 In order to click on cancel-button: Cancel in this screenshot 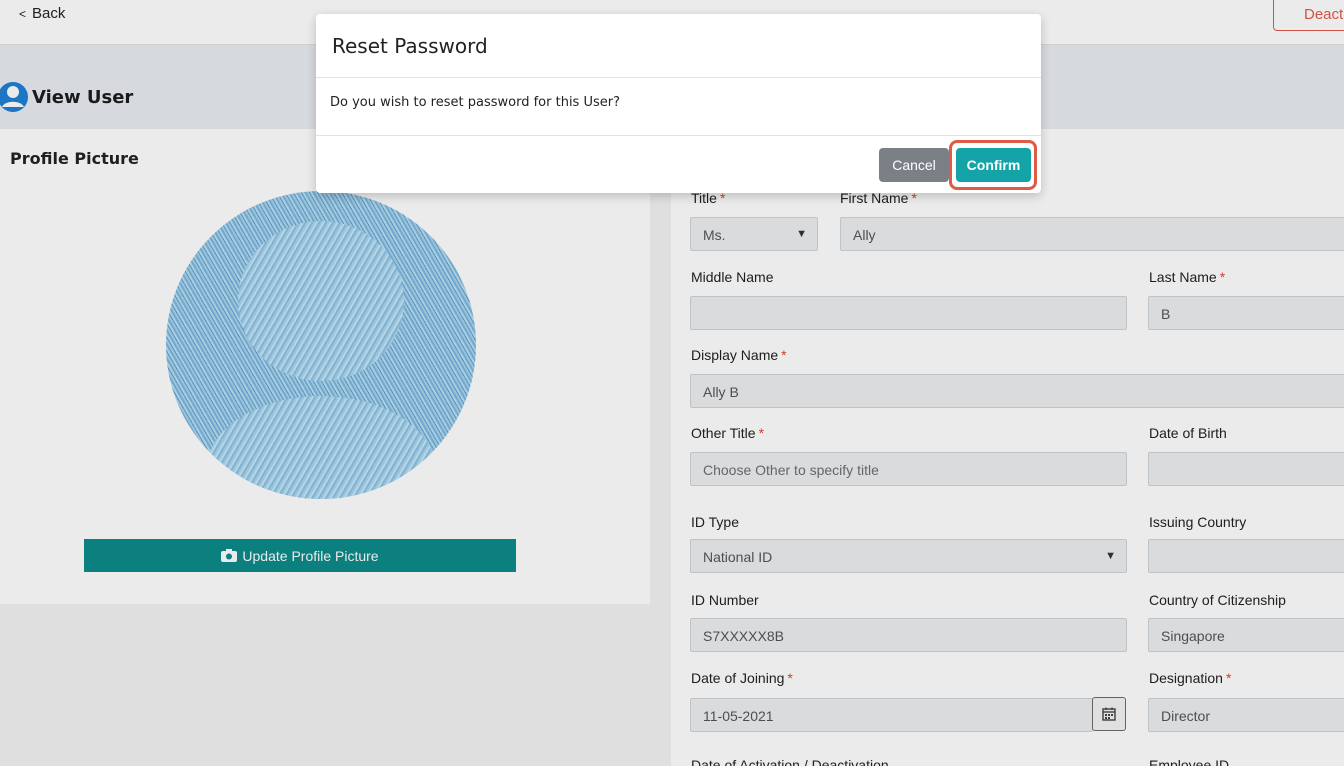, I will do `click(914, 165)`.